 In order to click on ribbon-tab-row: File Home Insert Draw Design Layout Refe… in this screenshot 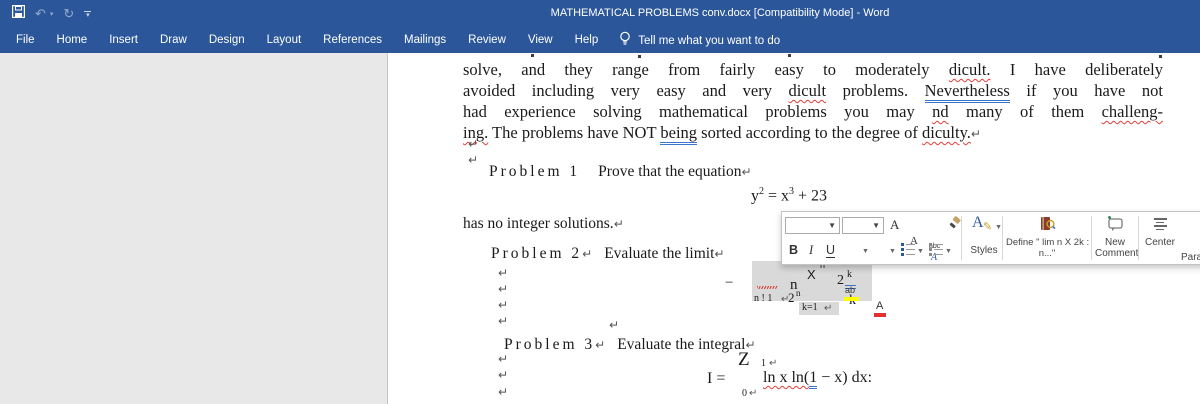, I will do `click(600, 40)`.